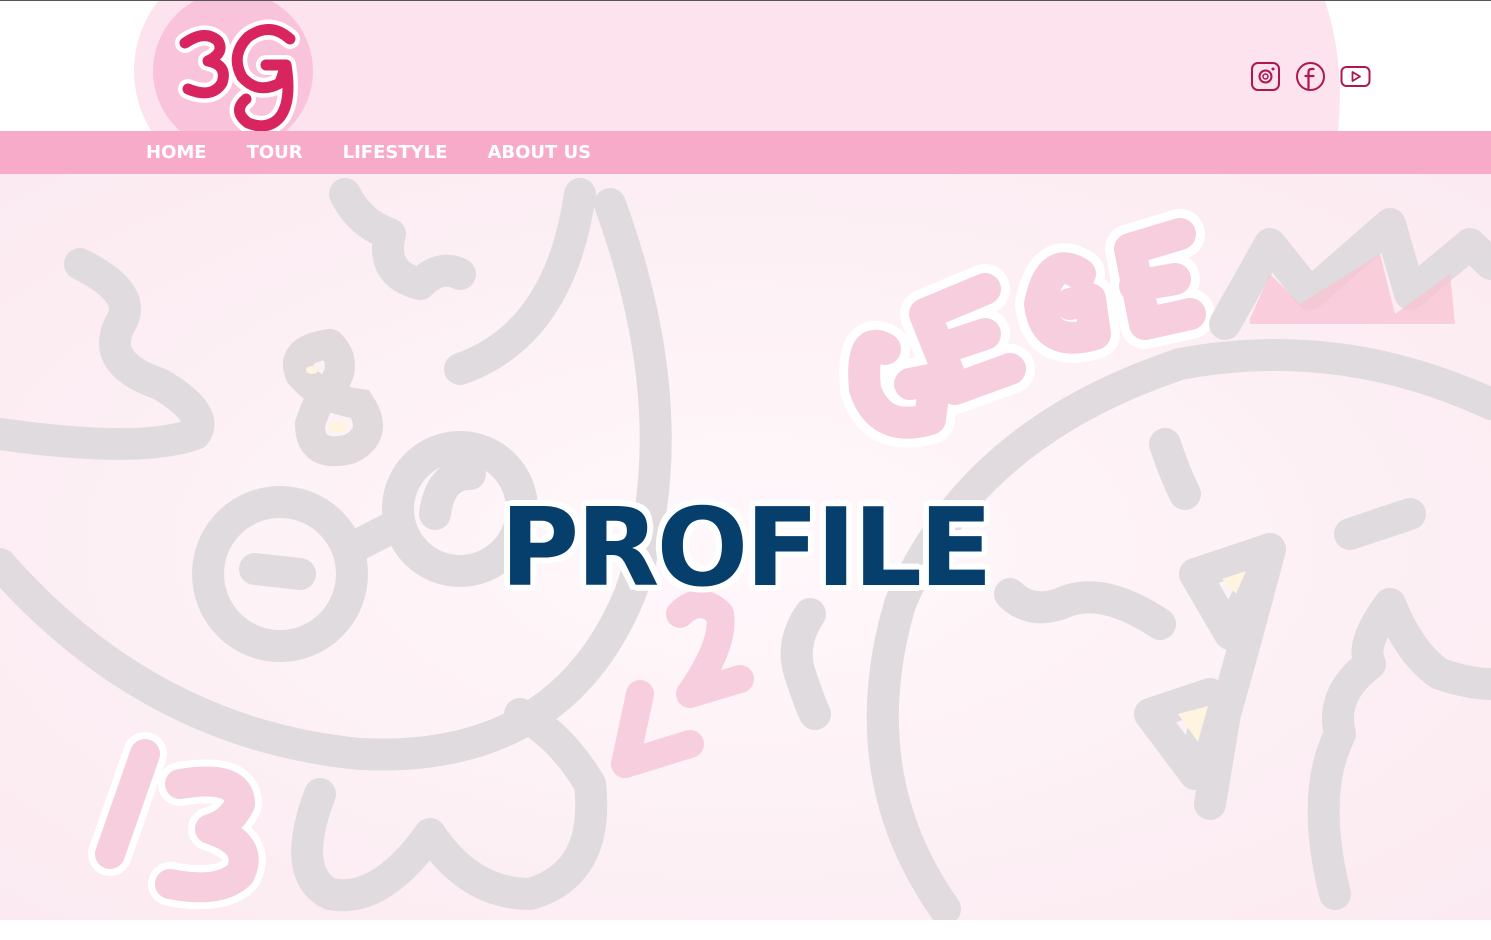 The width and height of the screenshot is (1491, 940). I want to click on instagram-icon, so click(1265, 76).